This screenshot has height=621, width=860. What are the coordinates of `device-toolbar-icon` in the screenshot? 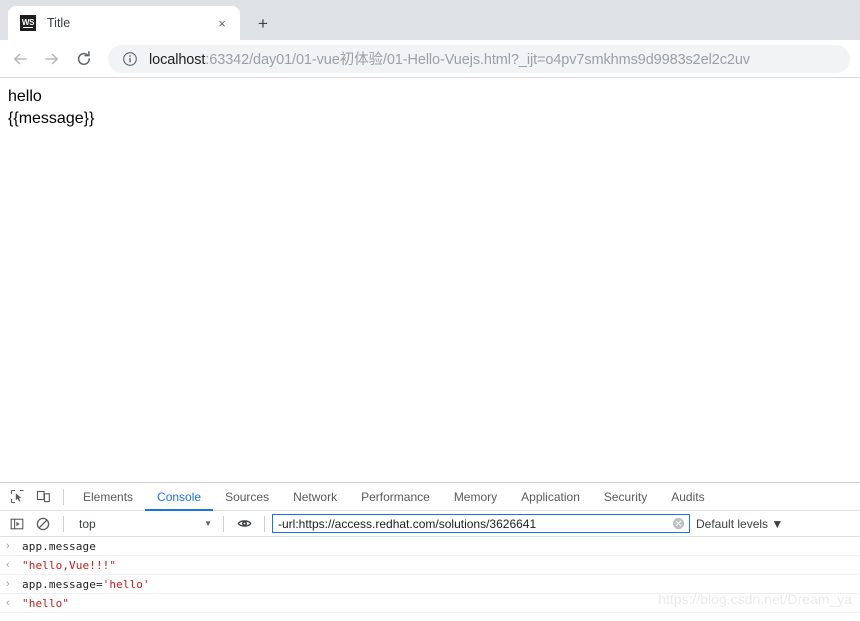 It's located at (43, 496).